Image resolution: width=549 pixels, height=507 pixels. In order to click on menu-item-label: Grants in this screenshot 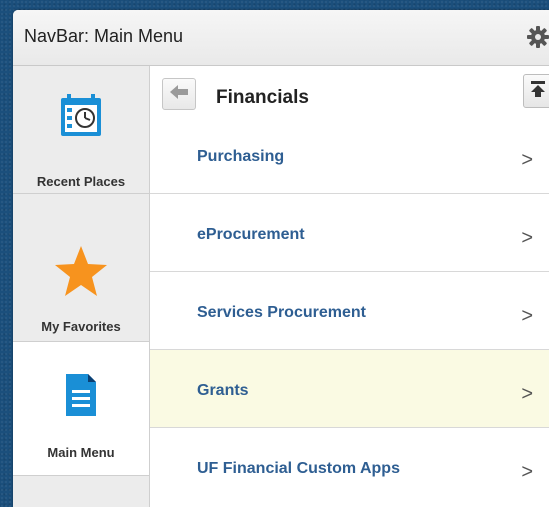, I will do `click(223, 390)`.